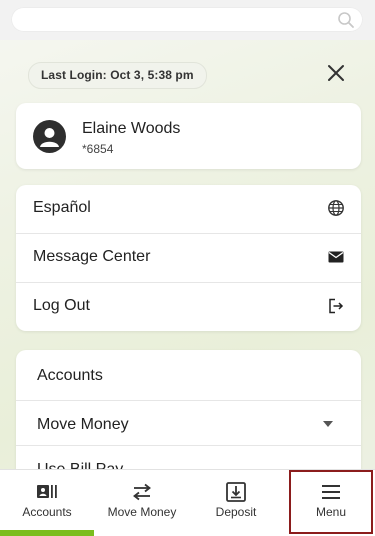 This screenshot has width=375, height=536. Describe the element at coordinates (328, 424) in the screenshot. I see `chevron-down-icon` at that location.